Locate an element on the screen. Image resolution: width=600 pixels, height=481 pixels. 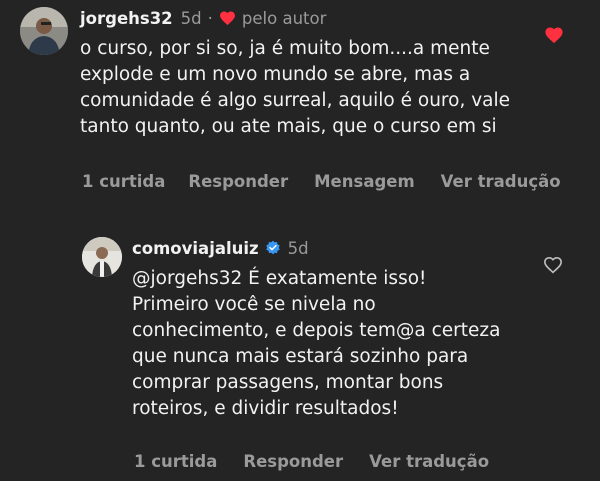
reply-button: Responder is located at coordinates (238, 181).